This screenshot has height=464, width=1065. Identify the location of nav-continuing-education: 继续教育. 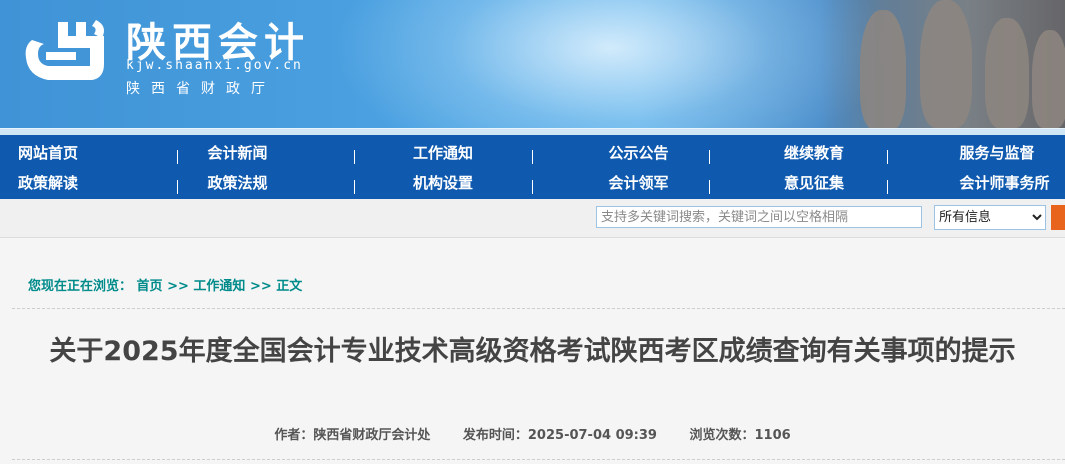
(799, 152).